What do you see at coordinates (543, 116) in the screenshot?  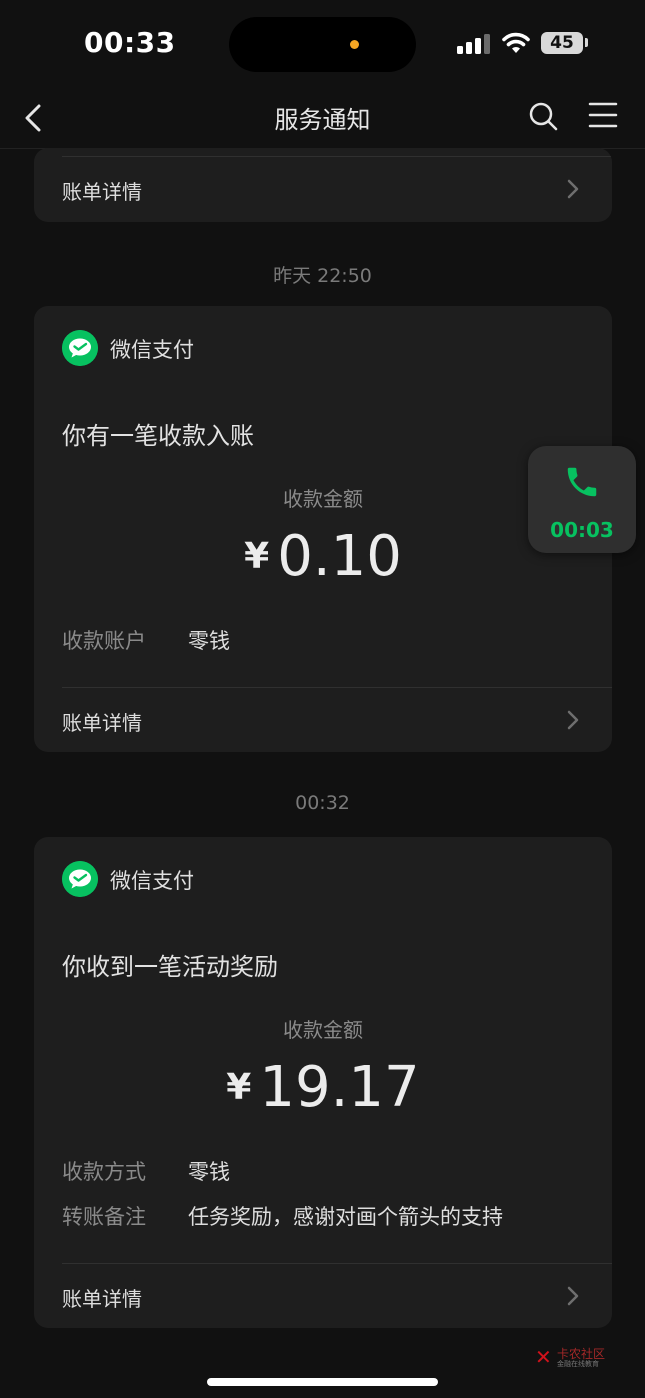 I see `search-icon` at bounding box center [543, 116].